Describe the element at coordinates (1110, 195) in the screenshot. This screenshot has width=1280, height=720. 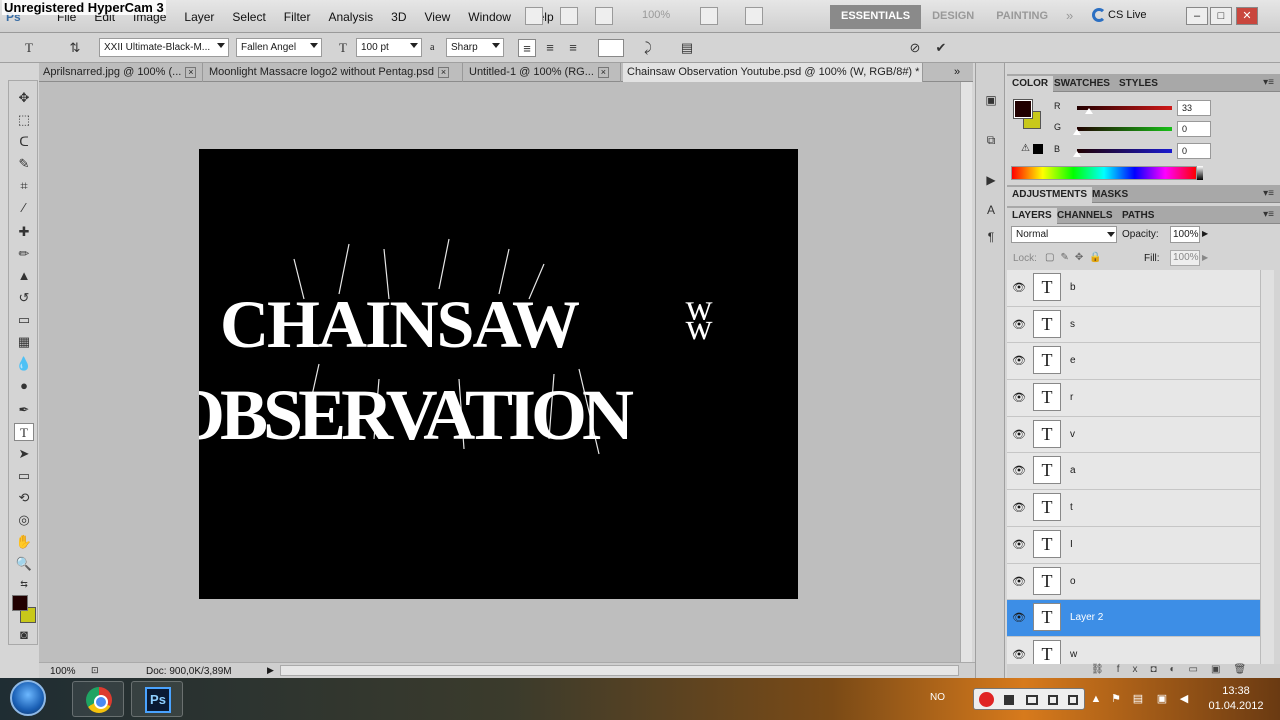
I see `tab-masks: MASKS` at that location.